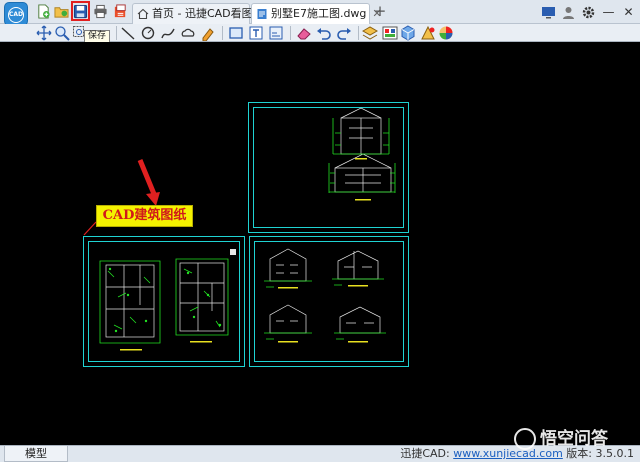 The height and width of the screenshot is (462, 640). Describe the element at coordinates (628, 12) in the screenshot. I see `close-icon: ✕` at that location.